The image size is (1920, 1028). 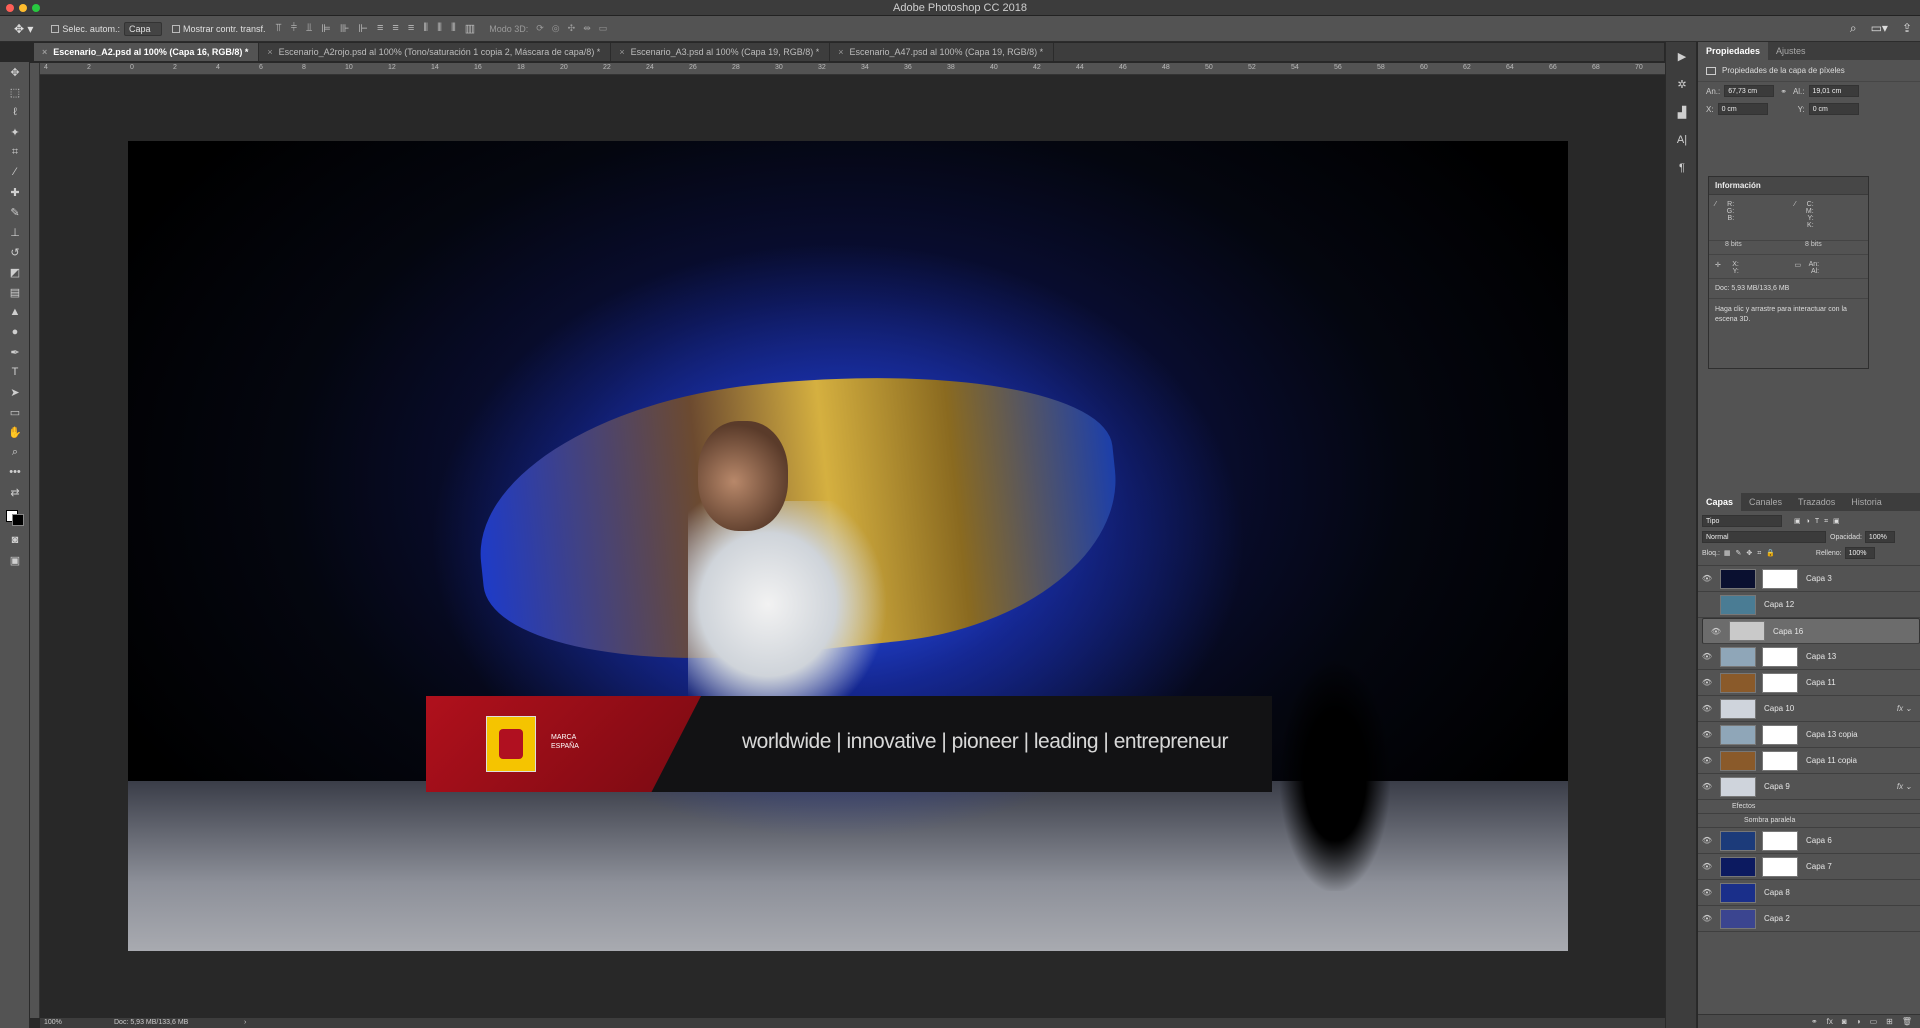 What do you see at coordinates (1809, 683) in the screenshot?
I see `layer-row: 👁 Capa 11` at bounding box center [1809, 683].